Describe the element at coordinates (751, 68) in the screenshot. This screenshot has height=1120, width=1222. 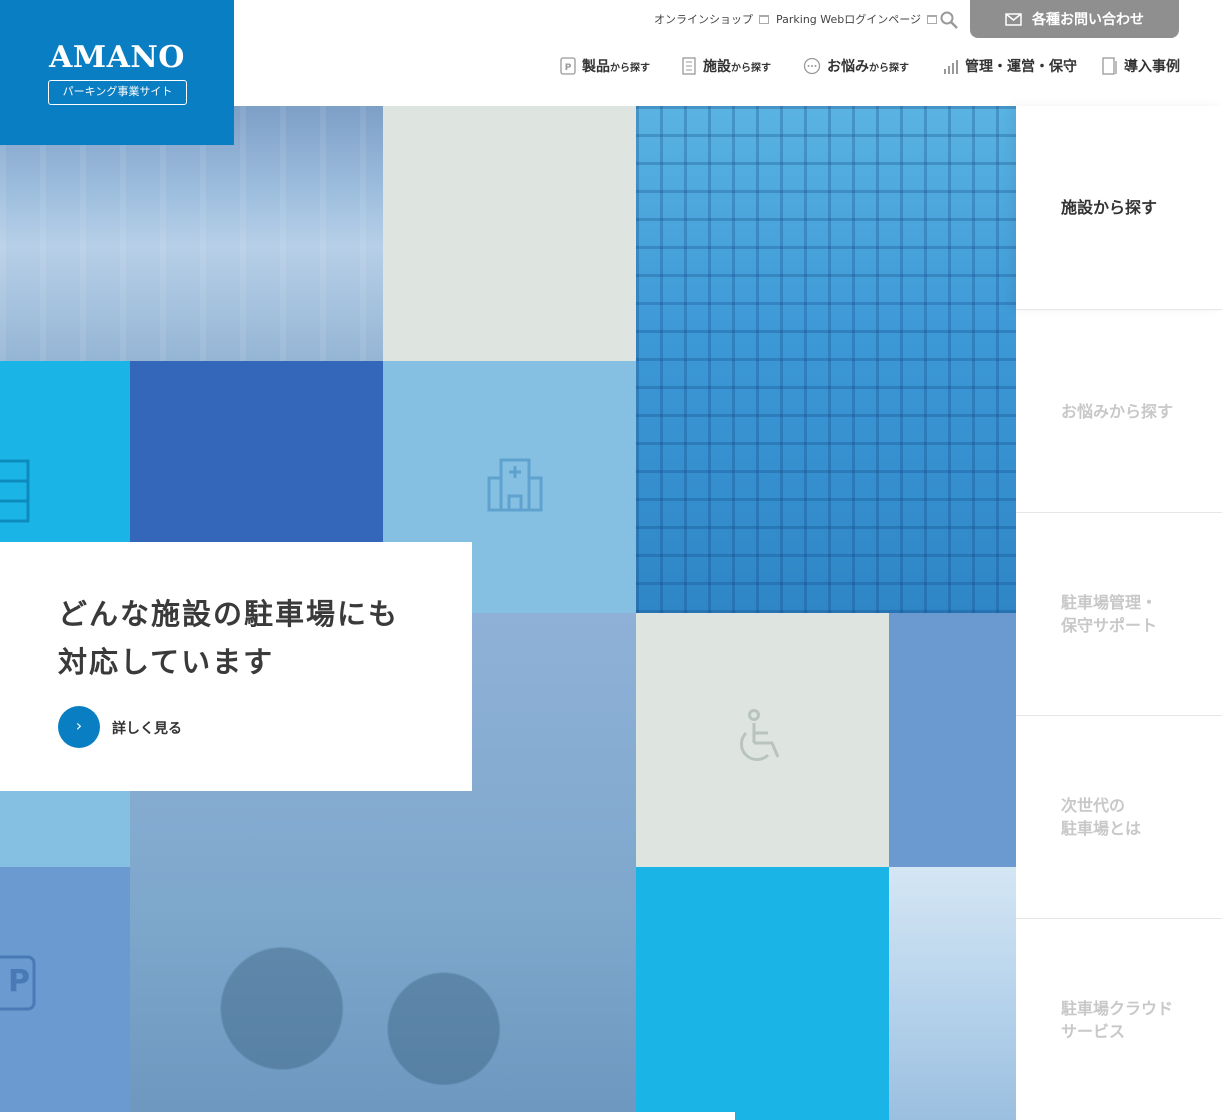
I see `nav-facilities-suffix: から探す` at that location.